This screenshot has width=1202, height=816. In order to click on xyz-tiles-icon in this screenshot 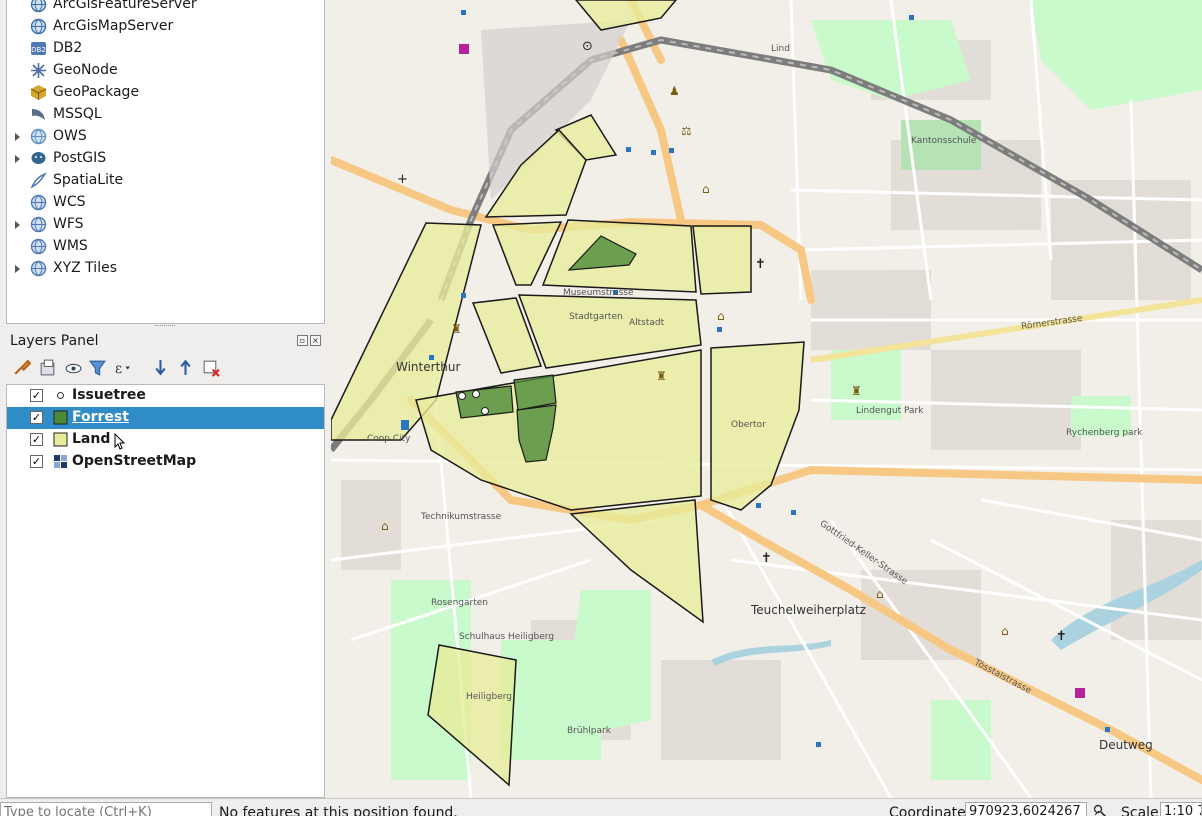, I will do `click(38, 268)`.